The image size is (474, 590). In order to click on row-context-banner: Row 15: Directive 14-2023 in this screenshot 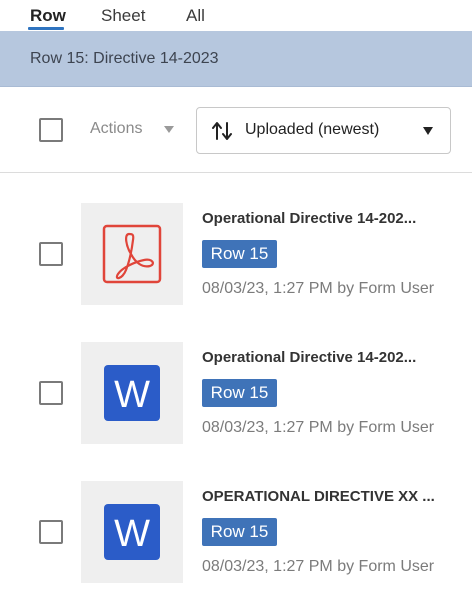, I will do `click(236, 59)`.